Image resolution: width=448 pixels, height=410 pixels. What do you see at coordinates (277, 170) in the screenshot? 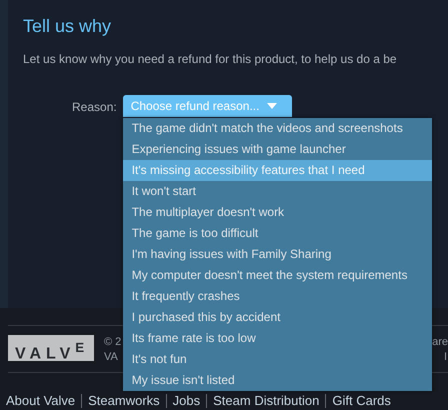
I see `menu-option: It's missing accessibility features that I need` at bounding box center [277, 170].